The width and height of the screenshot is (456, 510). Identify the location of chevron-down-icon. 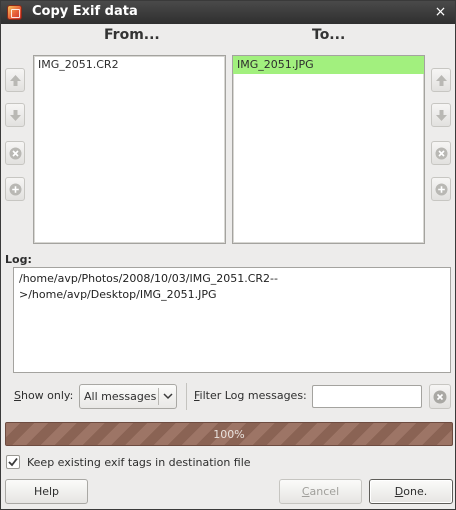
(168, 396).